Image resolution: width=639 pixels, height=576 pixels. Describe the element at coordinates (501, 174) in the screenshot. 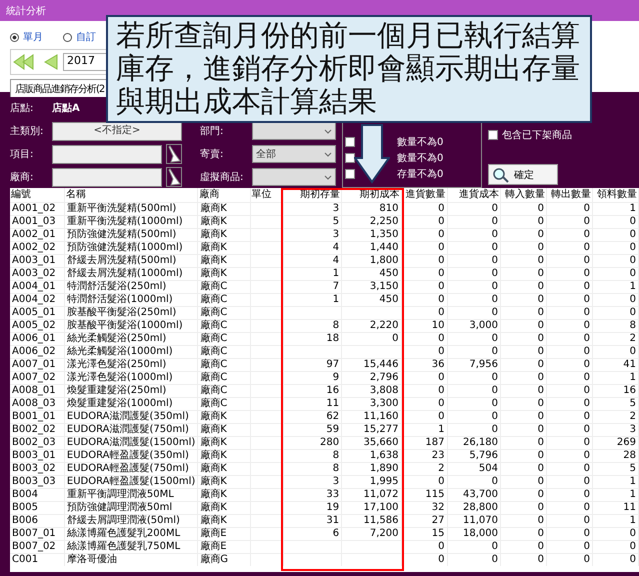

I see `search-icon` at that location.